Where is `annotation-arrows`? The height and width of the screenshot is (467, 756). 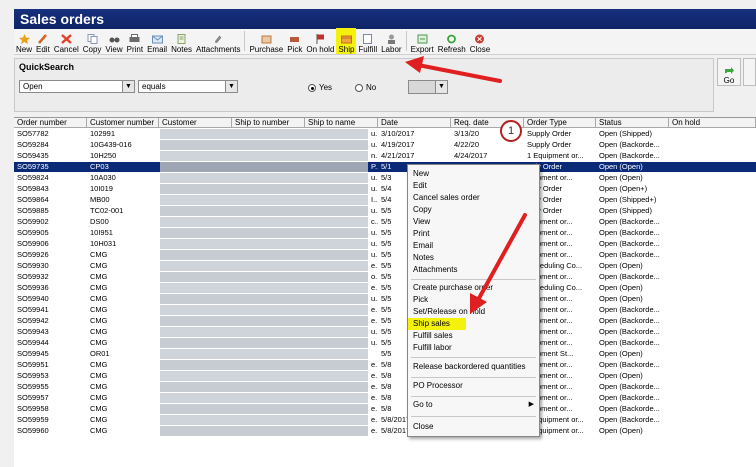
annotation-arrows is located at coordinates (466, 185).